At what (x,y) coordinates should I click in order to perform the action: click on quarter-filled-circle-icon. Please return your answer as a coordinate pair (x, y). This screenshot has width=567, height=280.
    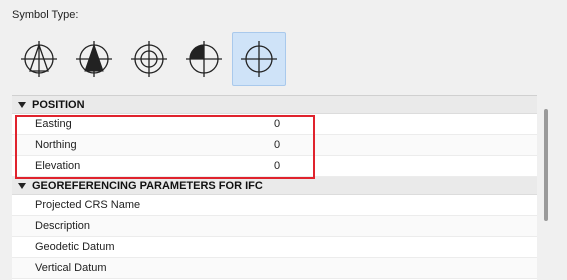
    Looking at the image, I should click on (204, 59).